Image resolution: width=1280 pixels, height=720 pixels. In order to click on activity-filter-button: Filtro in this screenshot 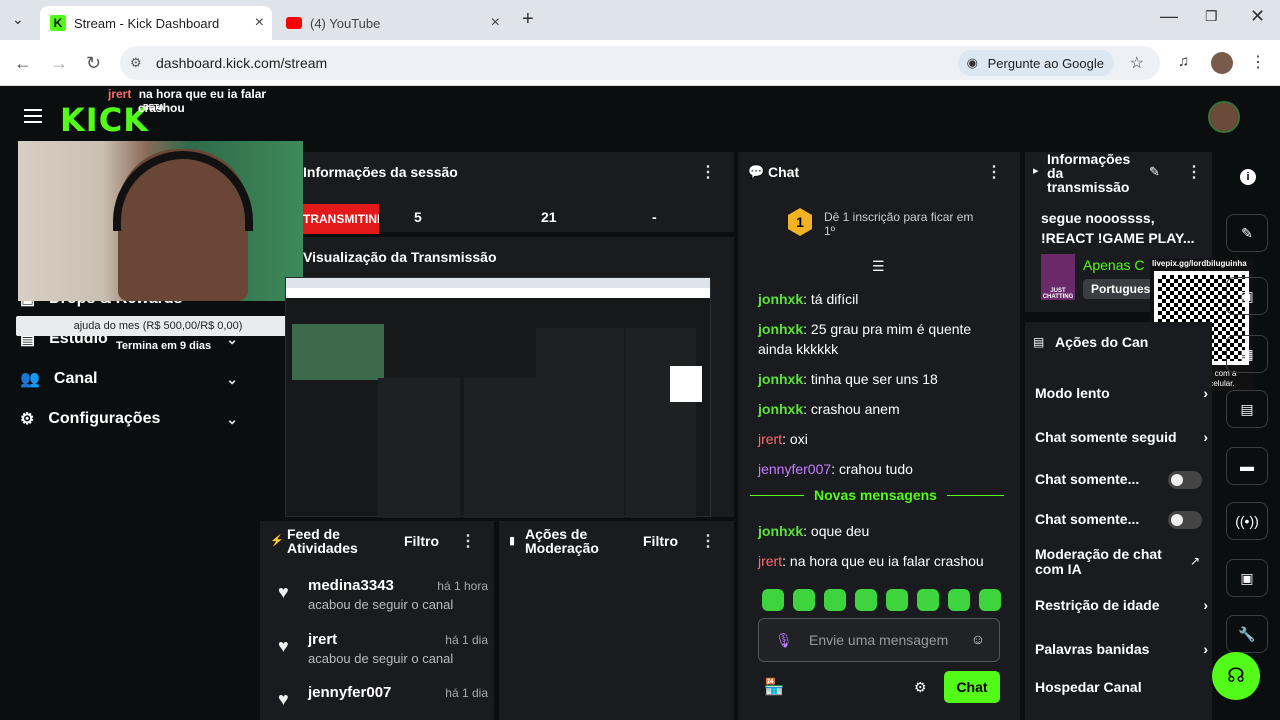, I will do `click(421, 541)`.